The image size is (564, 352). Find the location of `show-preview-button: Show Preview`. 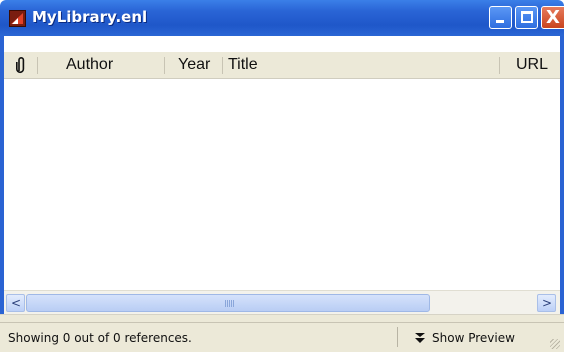

show-preview-button: Show Preview is located at coordinates (473, 338).